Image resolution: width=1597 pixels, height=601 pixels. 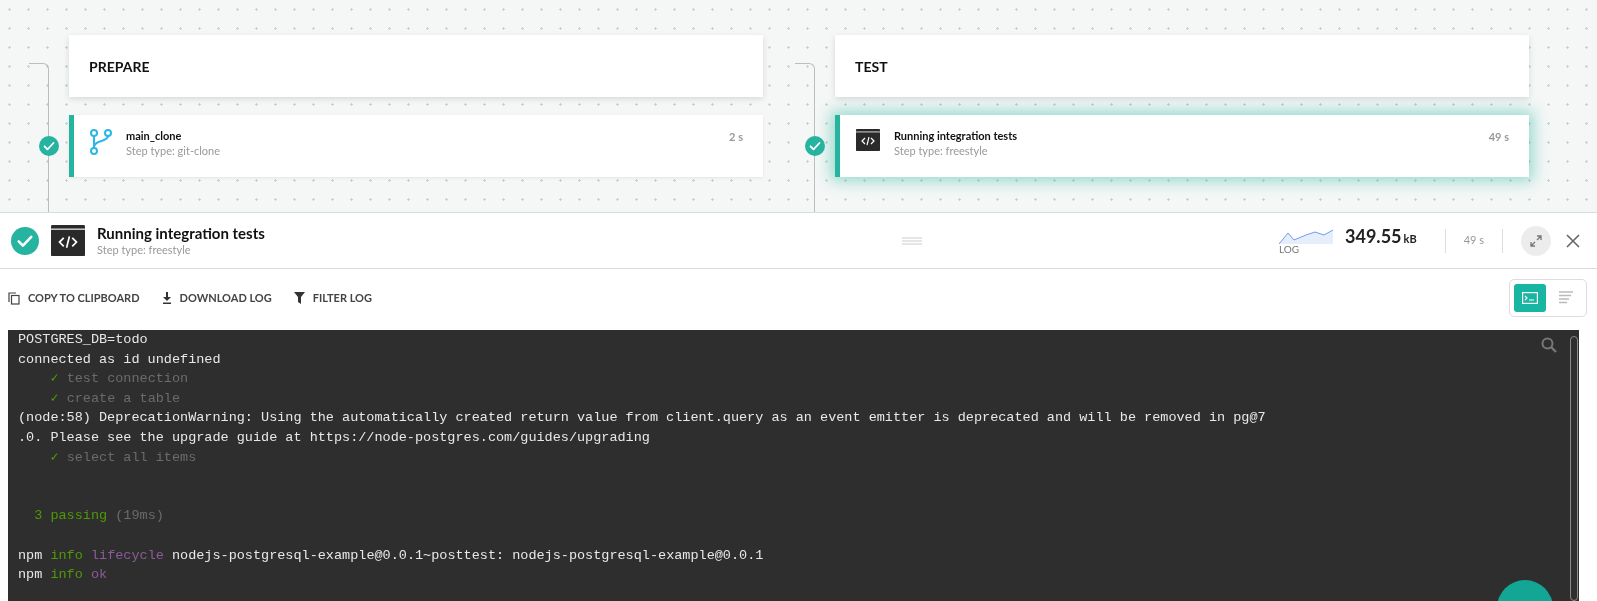 What do you see at coordinates (1306, 235) in the screenshot?
I see `sparkline-drawing` at bounding box center [1306, 235].